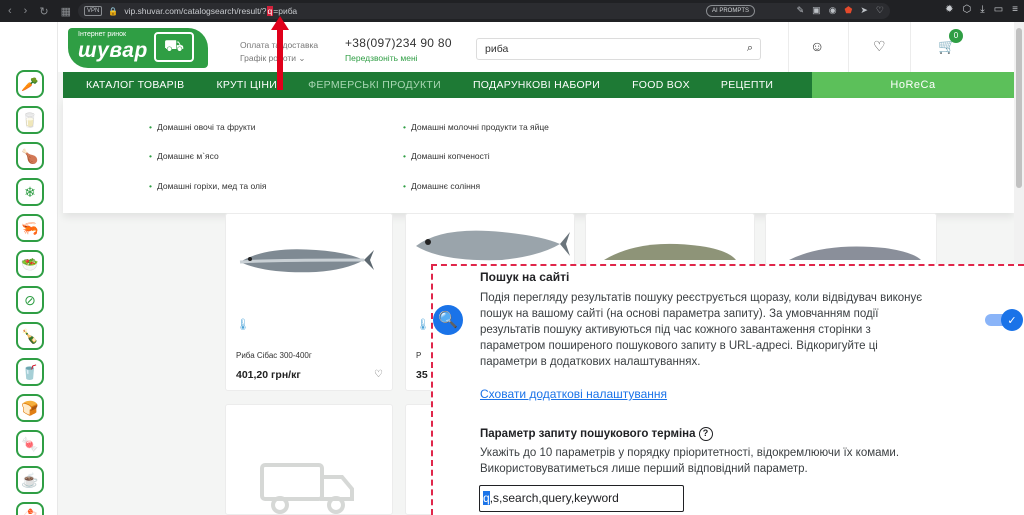  I want to click on frozen-icon: ❄, so click(30, 192).